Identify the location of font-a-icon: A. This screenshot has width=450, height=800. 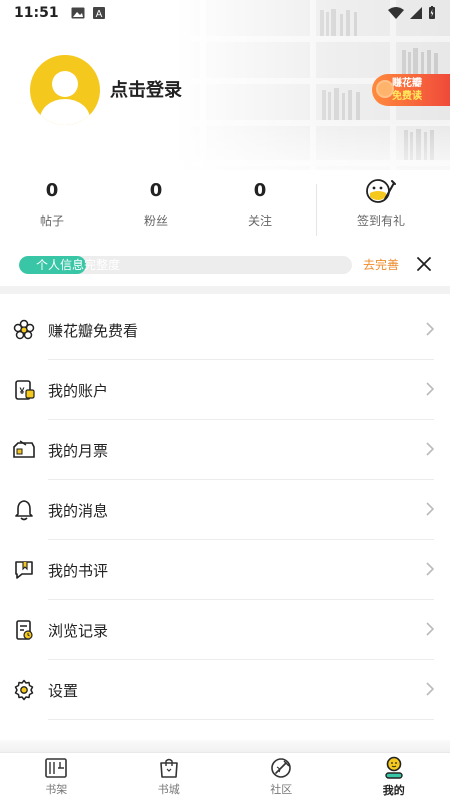
(98, 13).